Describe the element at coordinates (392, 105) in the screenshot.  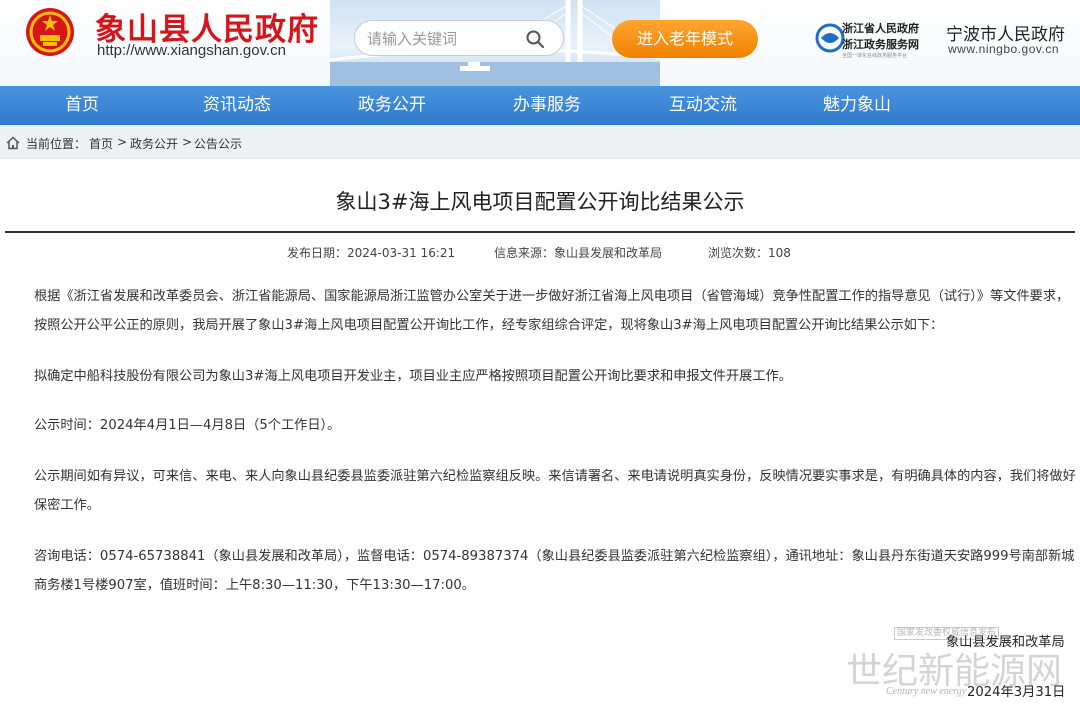
I see `nav-item-gov-affairs: 政务公开` at that location.